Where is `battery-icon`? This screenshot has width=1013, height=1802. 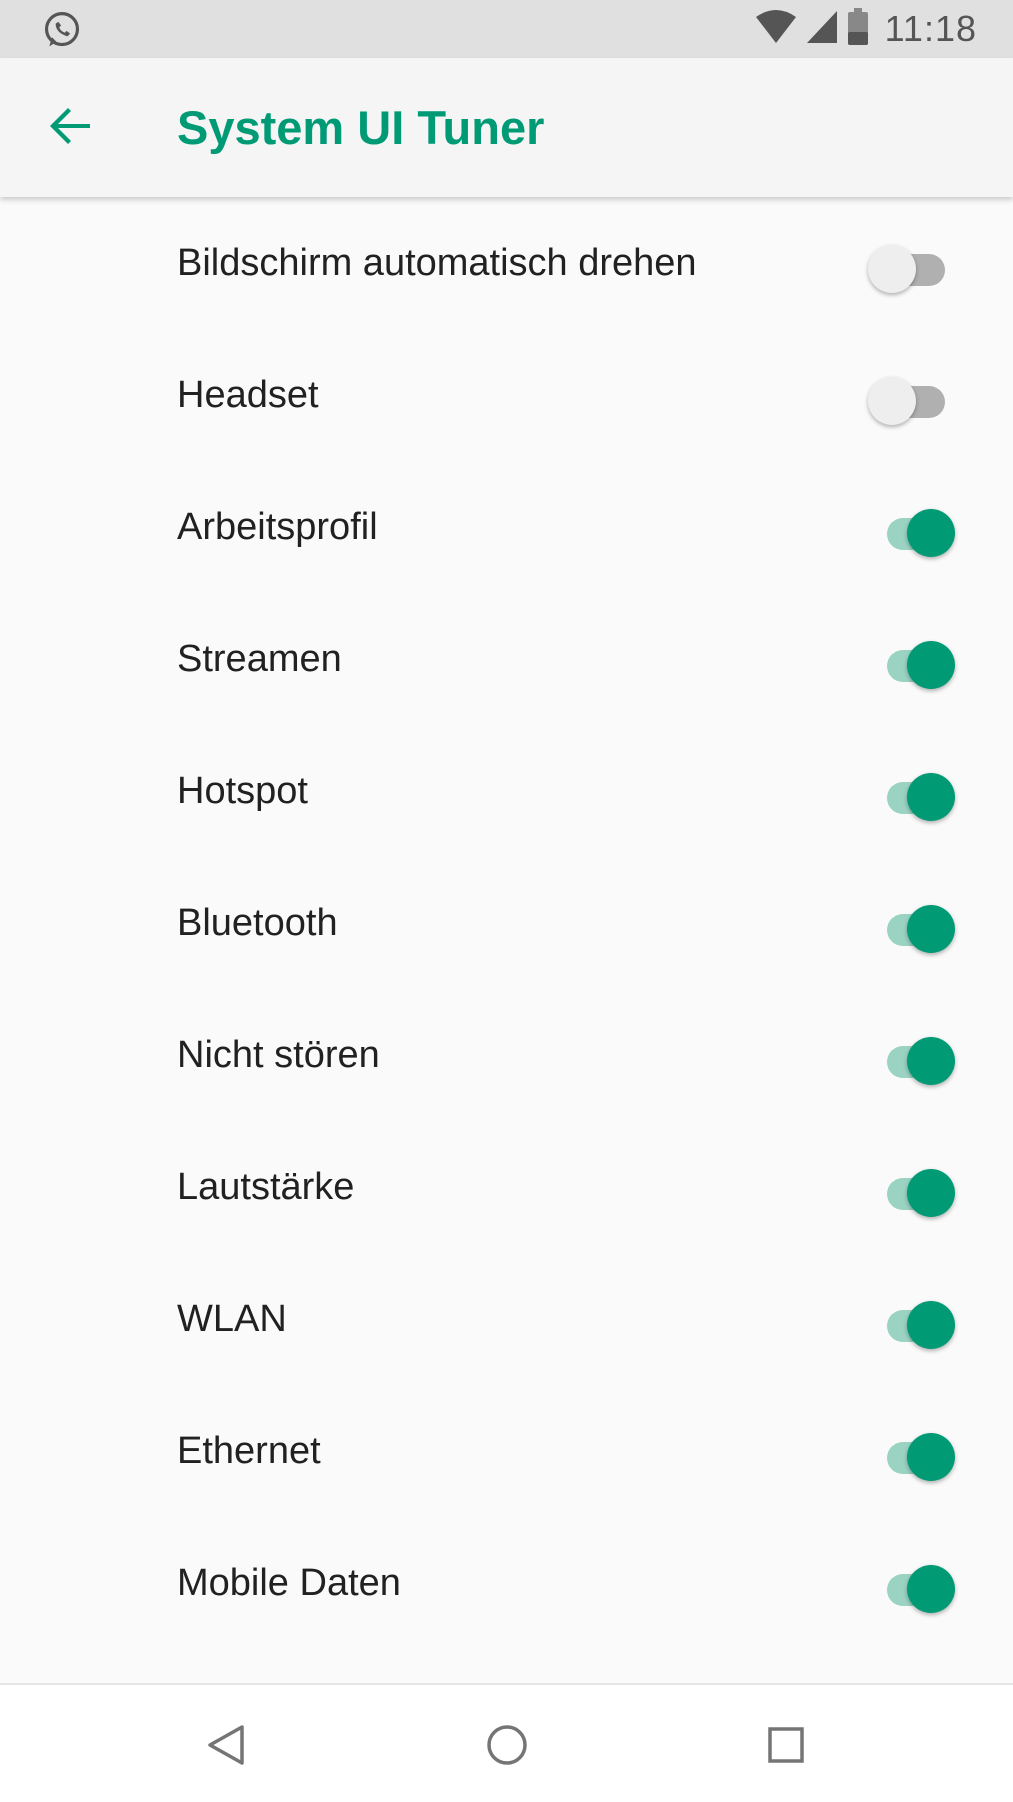
battery-icon is located at coordinates (858, 29).